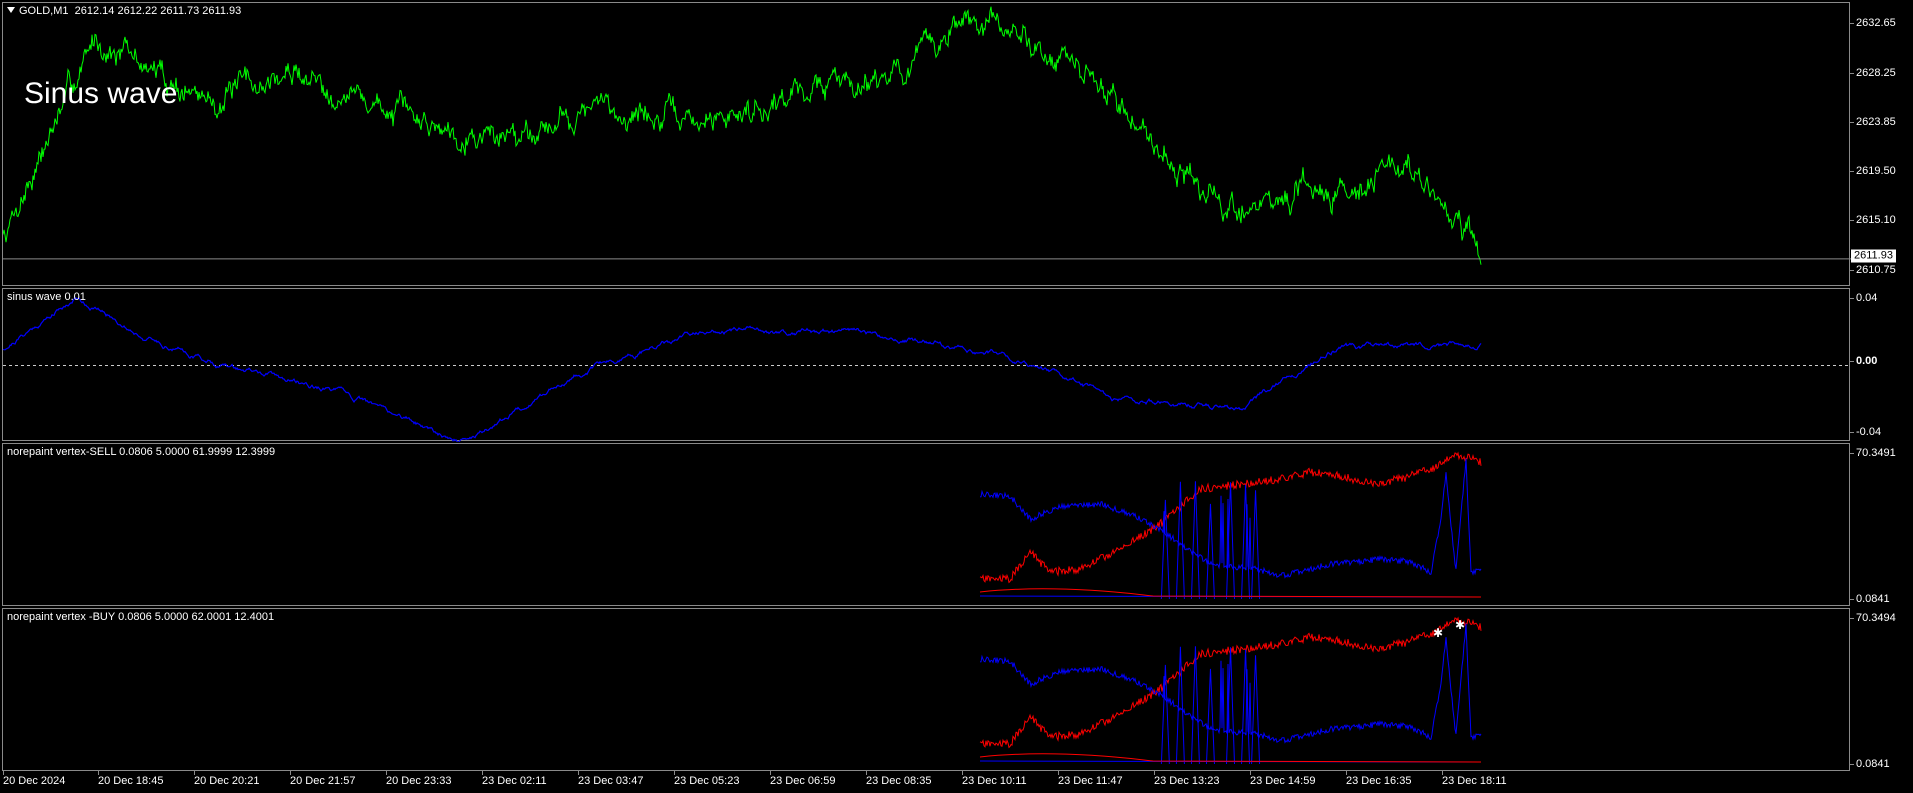 The height and width of the screenshot is (793, 1913). What do you see at coordinates (1873, 73) in the screenshot?
I see `y-tick-label: 2628.25` at bounding box center [1873, 73].